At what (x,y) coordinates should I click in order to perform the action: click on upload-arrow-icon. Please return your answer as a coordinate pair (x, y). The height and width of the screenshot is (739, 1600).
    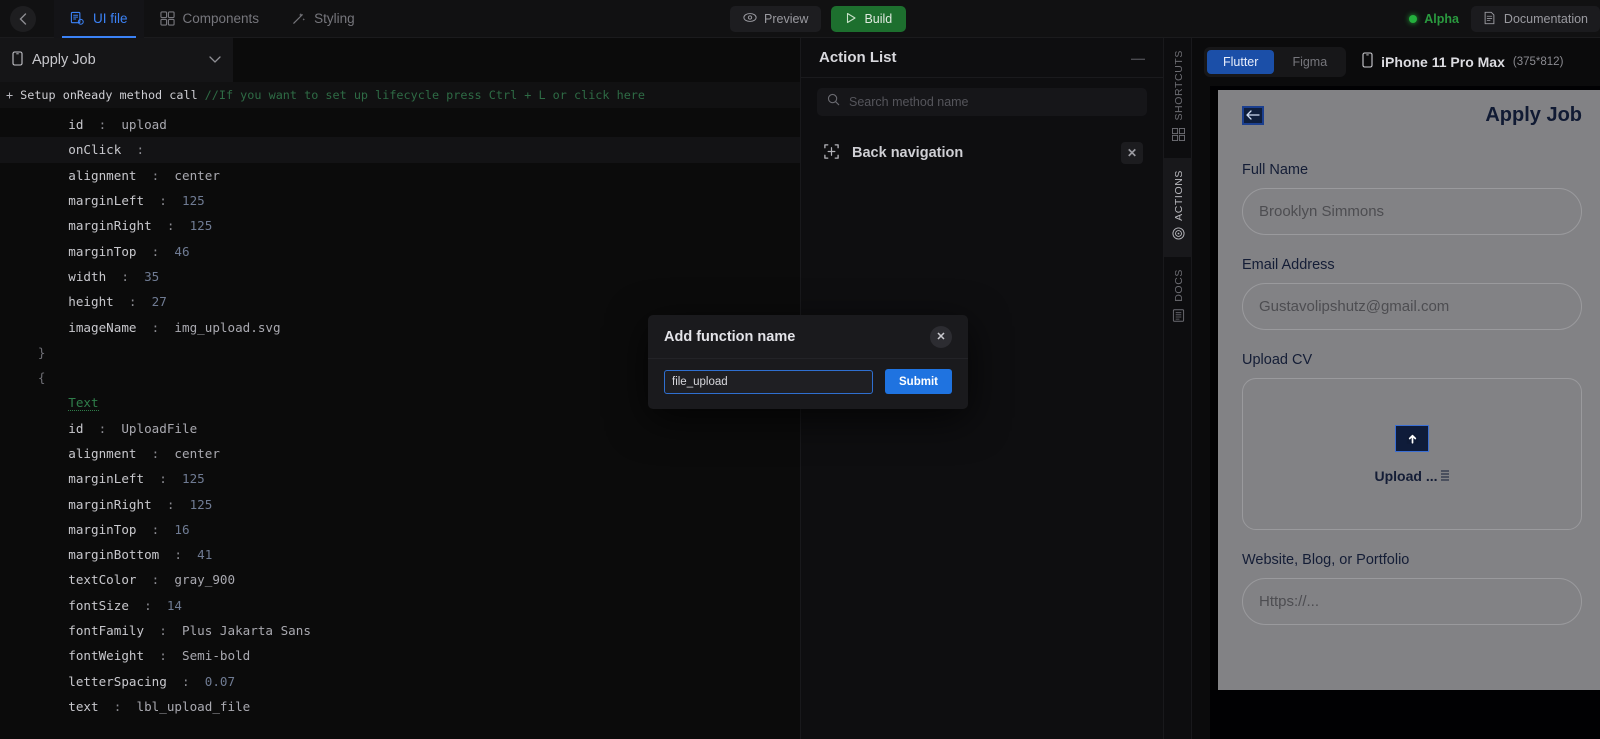
    Looking at the image, I should click on (1412, 438).